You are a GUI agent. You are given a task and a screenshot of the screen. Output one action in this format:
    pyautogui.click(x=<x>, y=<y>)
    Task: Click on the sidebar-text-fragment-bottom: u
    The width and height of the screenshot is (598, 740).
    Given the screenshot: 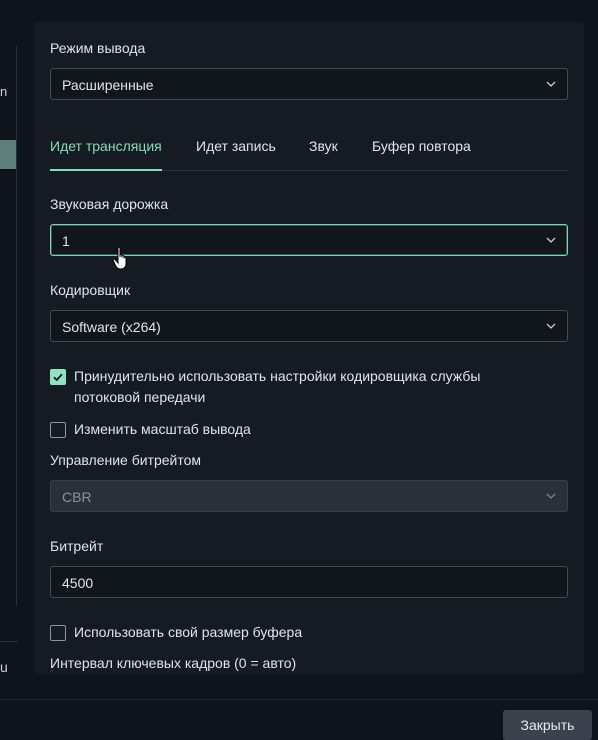 What is the action you would take?
    pyautogui.click(x=4, y=667)
    